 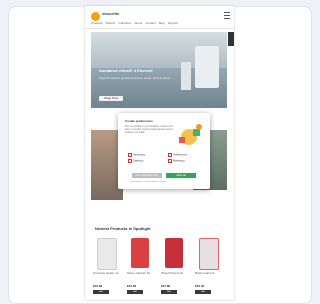 What do you see at coordinates (200, 286) in the screenshot?
I see `product-price: €22.40` at bounding box center [200, 286].